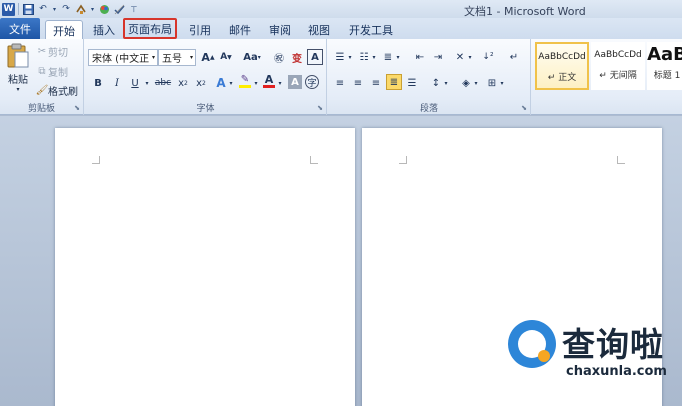  Describe the element at coordinates (524, 108) in the screenshot. I see `paragraph-launcher-icon: ⬊` at that location.